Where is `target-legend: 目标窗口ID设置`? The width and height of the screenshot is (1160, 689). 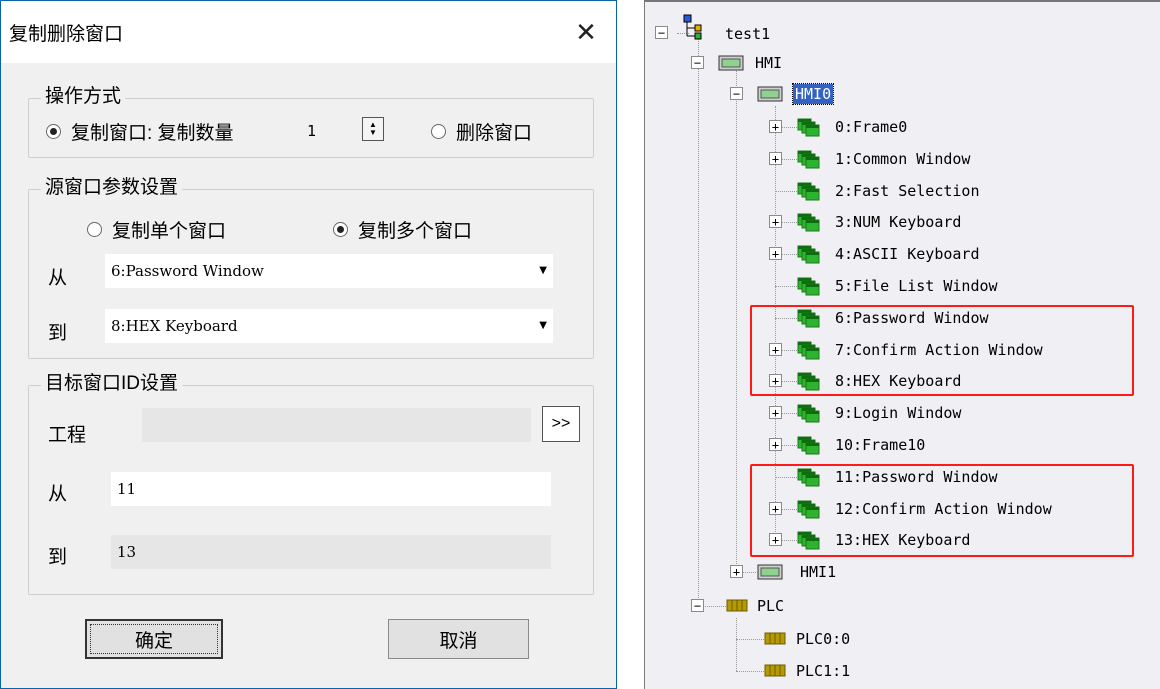
target-legend: 目标窗口ID设置 is located at coordinates (112, 384).